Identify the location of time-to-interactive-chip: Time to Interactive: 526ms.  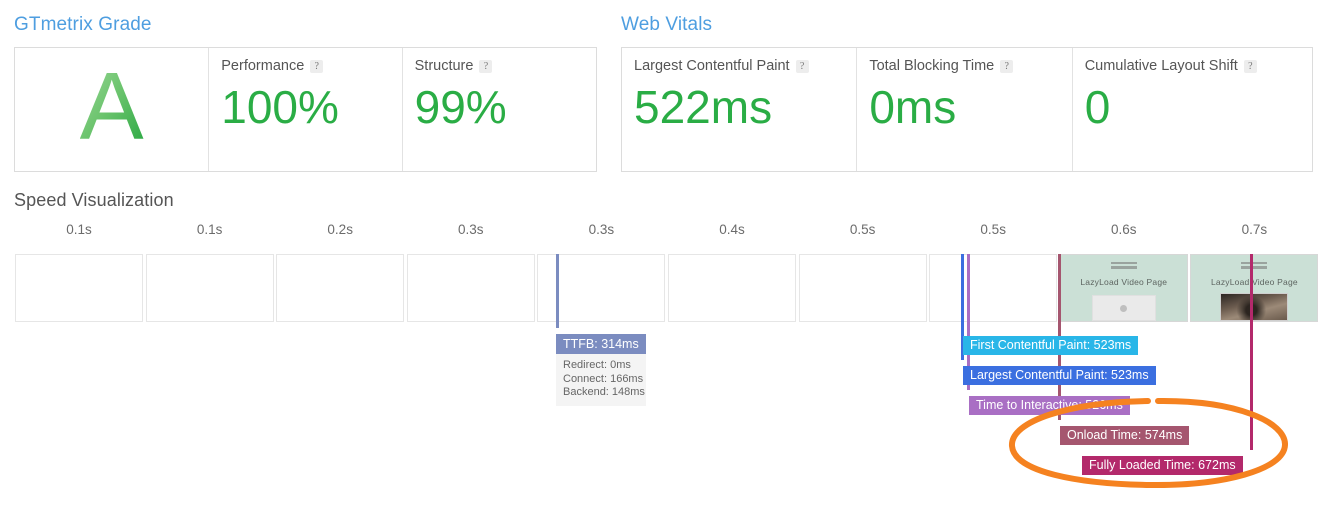
(1049, 405).